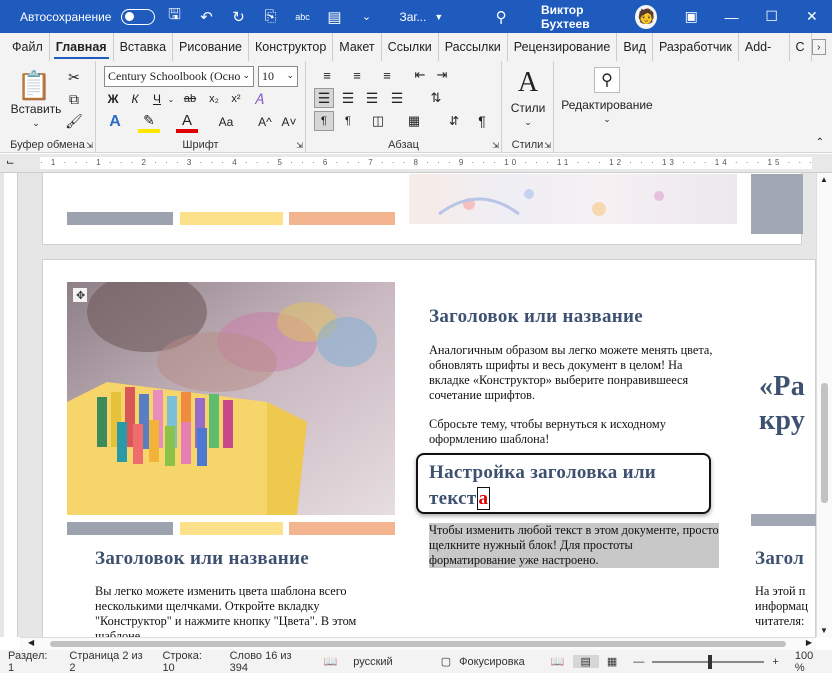  What do you see at coordinates (731, 16) in the screenshot?
I see `minimize-icon: —` at bounding box center [731, 16].